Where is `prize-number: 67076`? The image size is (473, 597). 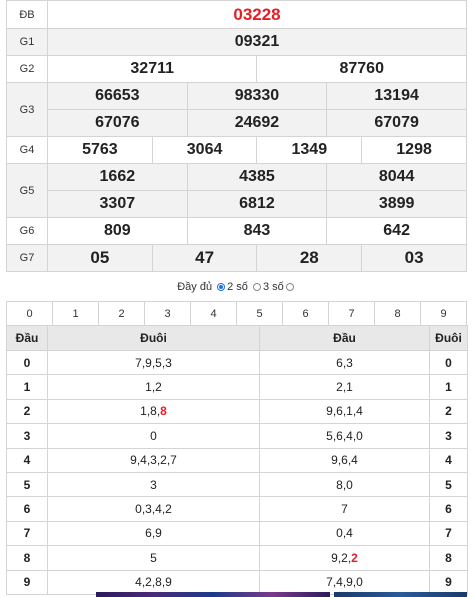
prize-number: 67076 is located at coordinates (117, 123).